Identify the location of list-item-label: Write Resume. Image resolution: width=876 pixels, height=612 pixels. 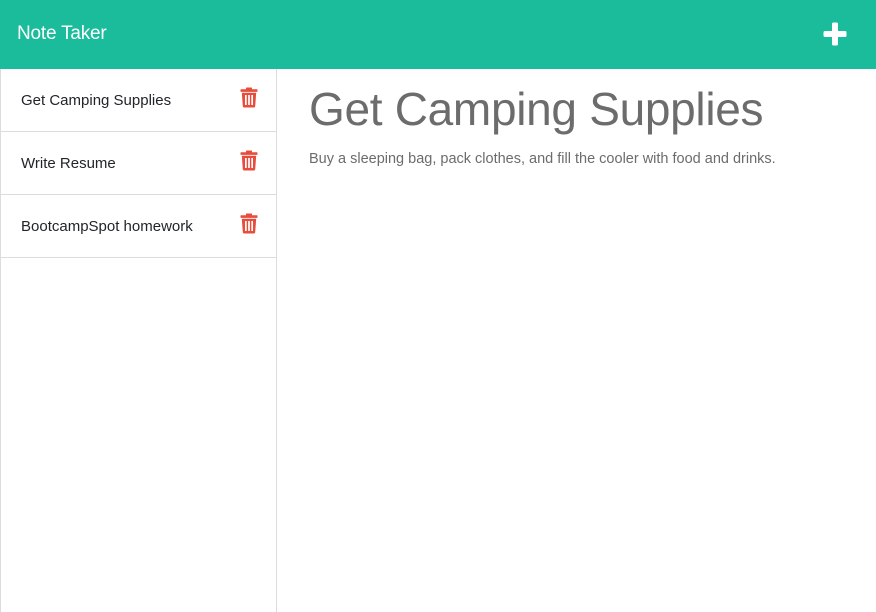
(68, 163).